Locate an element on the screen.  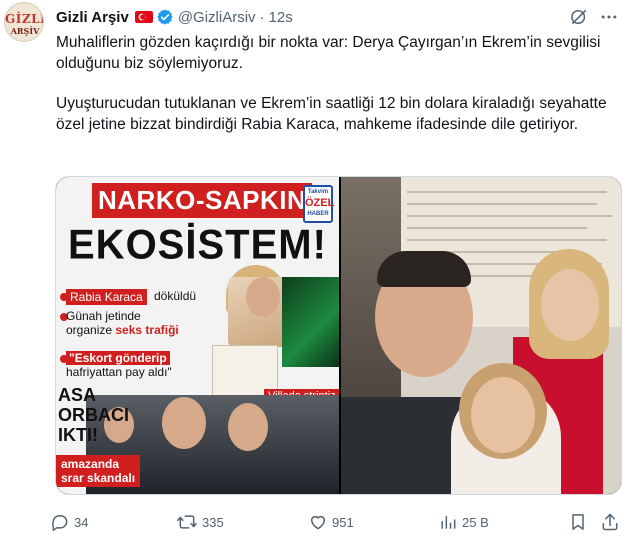
gunah-line2-pre: organize is located at coordinates (91, 330).